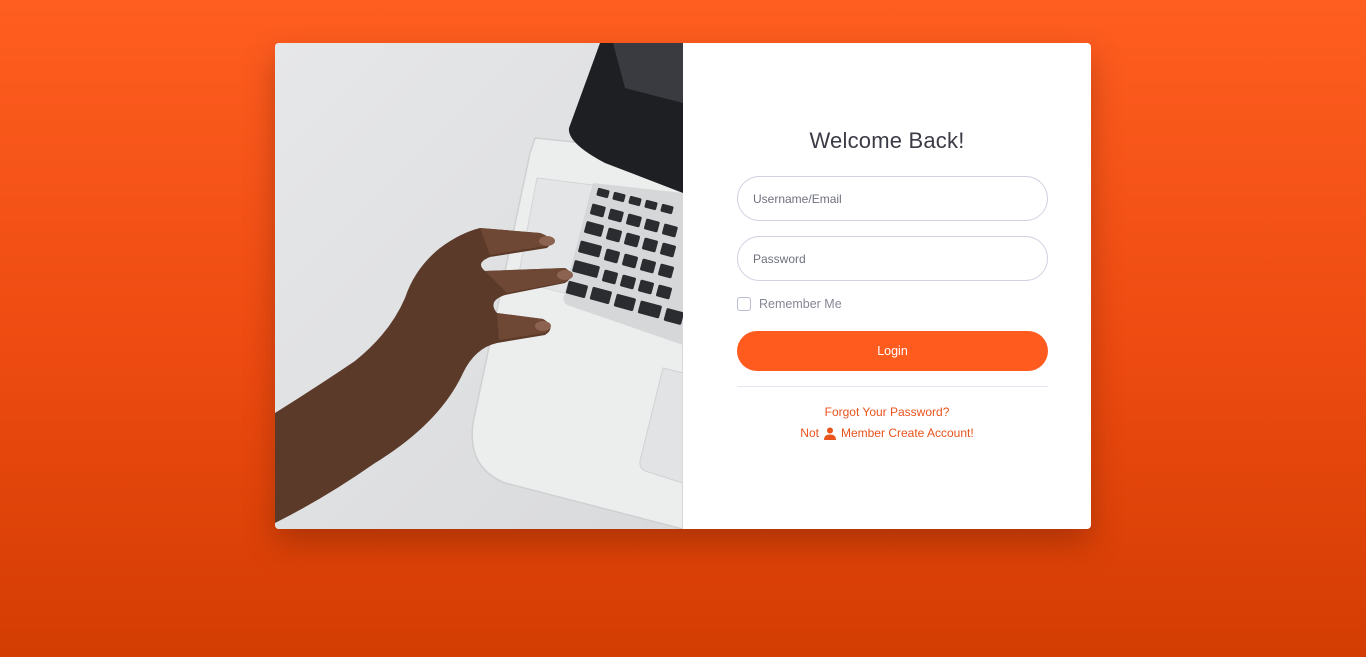  What do you see at coordinates (800, 304) in the screenshot?
I see `remember-me-label: Remember Me` at bounding box center [800, 304].